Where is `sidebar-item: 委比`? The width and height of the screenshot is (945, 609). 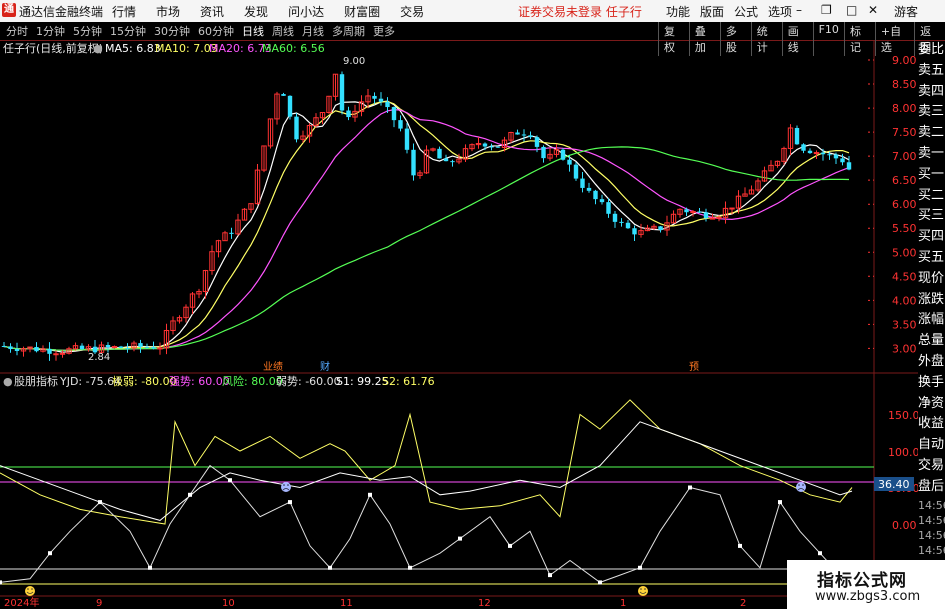 sidebar-item: 委比 is located at coordinates (931, 50).